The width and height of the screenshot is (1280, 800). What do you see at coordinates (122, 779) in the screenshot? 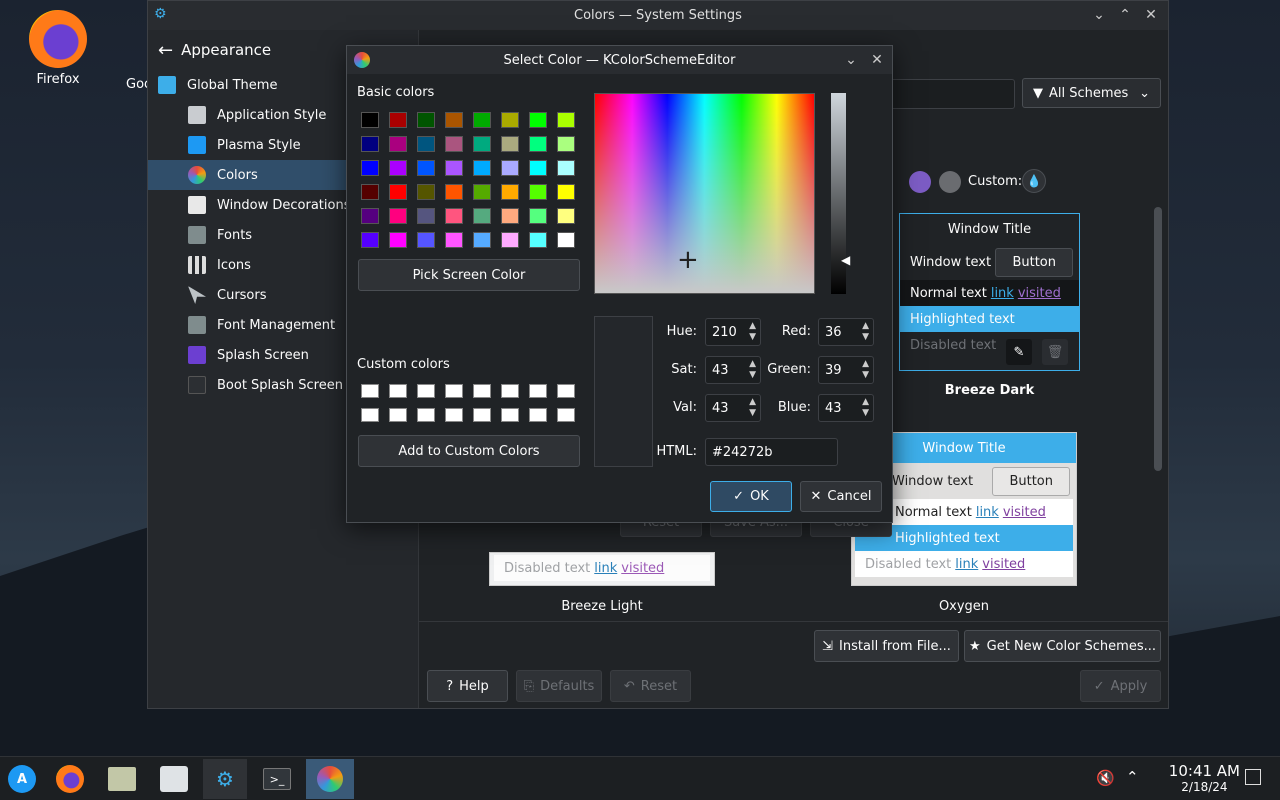
I see `file-manager-icon` at bounding box center [122, 779].